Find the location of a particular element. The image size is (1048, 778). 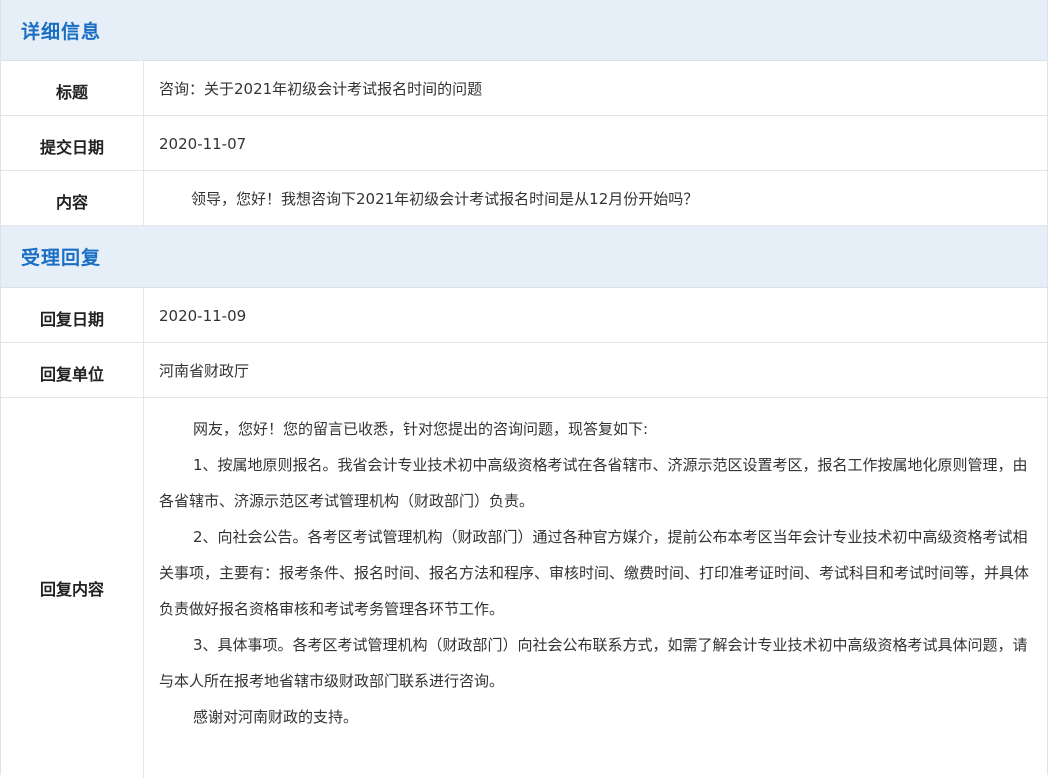

submit-date-row: 提交日期 2020-11-07 is located at coordinates (524, 143).